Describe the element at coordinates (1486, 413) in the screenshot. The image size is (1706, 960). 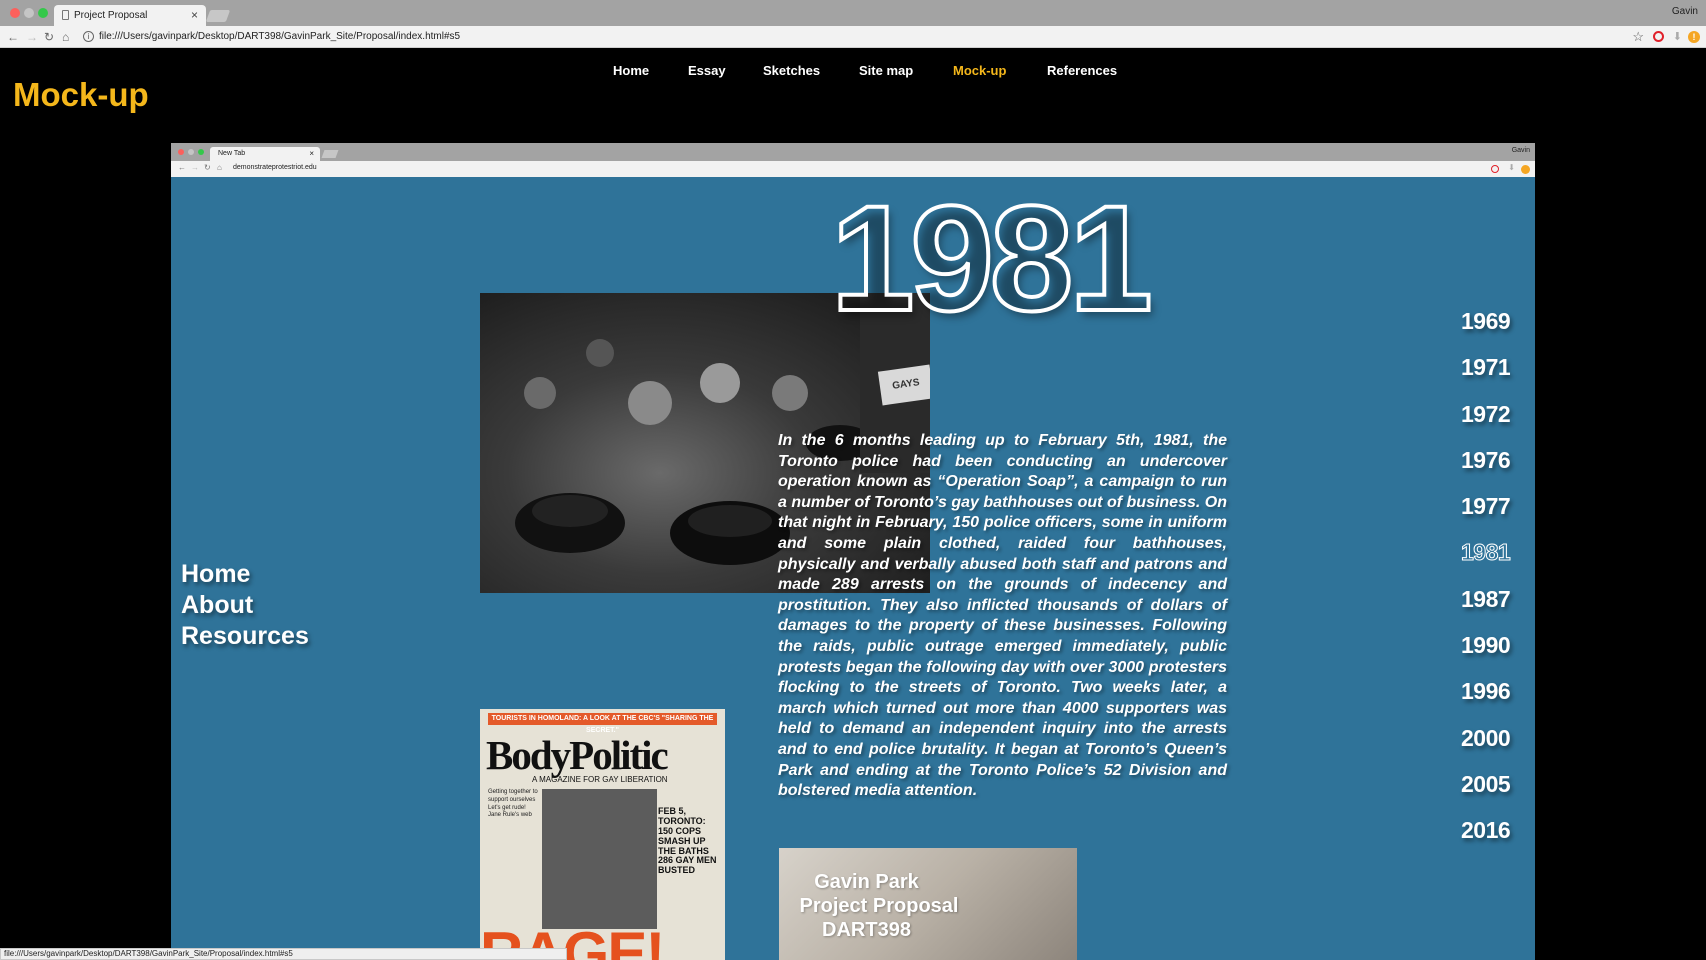
I see `year-item: 1972` at that location.